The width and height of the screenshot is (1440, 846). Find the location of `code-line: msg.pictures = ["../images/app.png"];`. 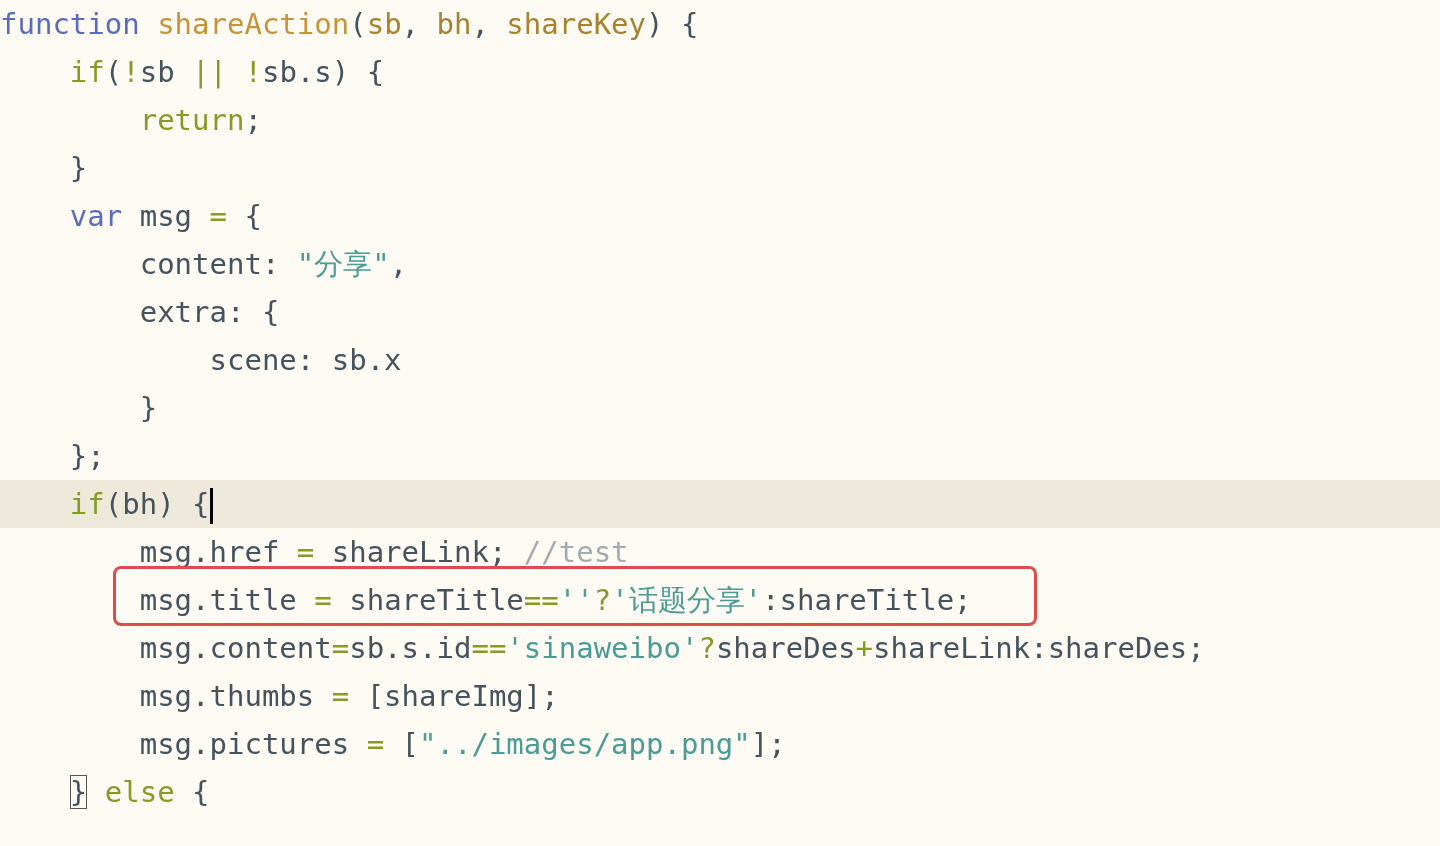

code-line: msg.pictures = ["../images/app.png"]; is located at coordinates (462, 744).